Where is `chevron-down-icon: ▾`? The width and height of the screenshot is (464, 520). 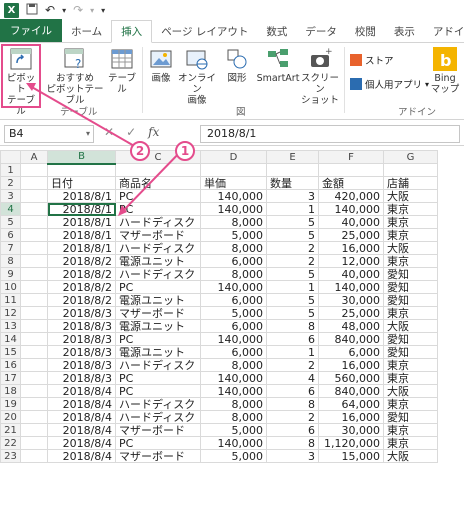 chevron-down-icon: ▾ is located at coordinates (88, 134).